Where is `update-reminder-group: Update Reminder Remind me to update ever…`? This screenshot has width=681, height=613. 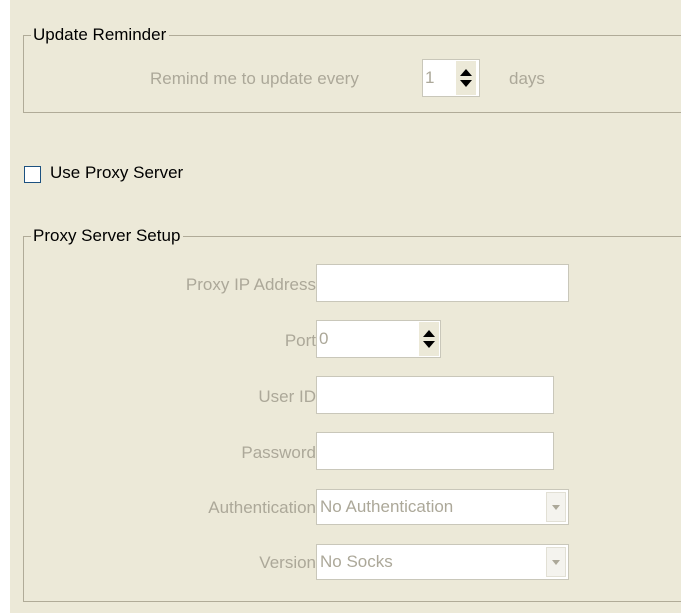
update-reminder-group: Update Reminder Remind me to update ever… is located at coordinates (352, 69).